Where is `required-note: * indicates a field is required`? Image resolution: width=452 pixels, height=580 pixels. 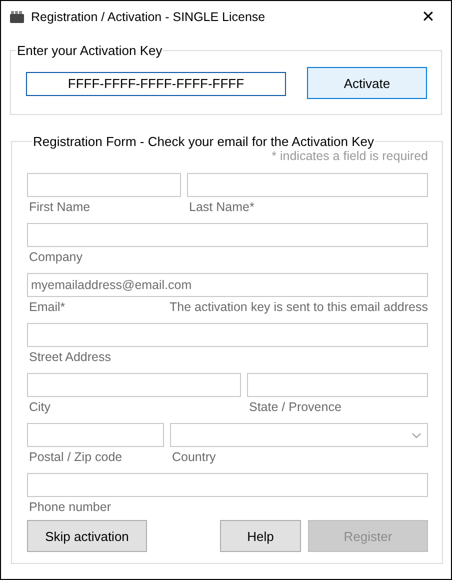
required-note: * indicates a field is required is located at coordinates (350, 157).